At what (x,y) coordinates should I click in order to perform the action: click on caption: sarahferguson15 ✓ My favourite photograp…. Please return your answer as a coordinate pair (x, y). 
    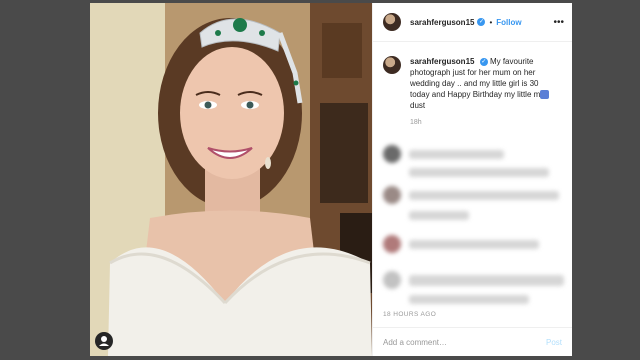
    Looking at the image, I should click on (472, 76).